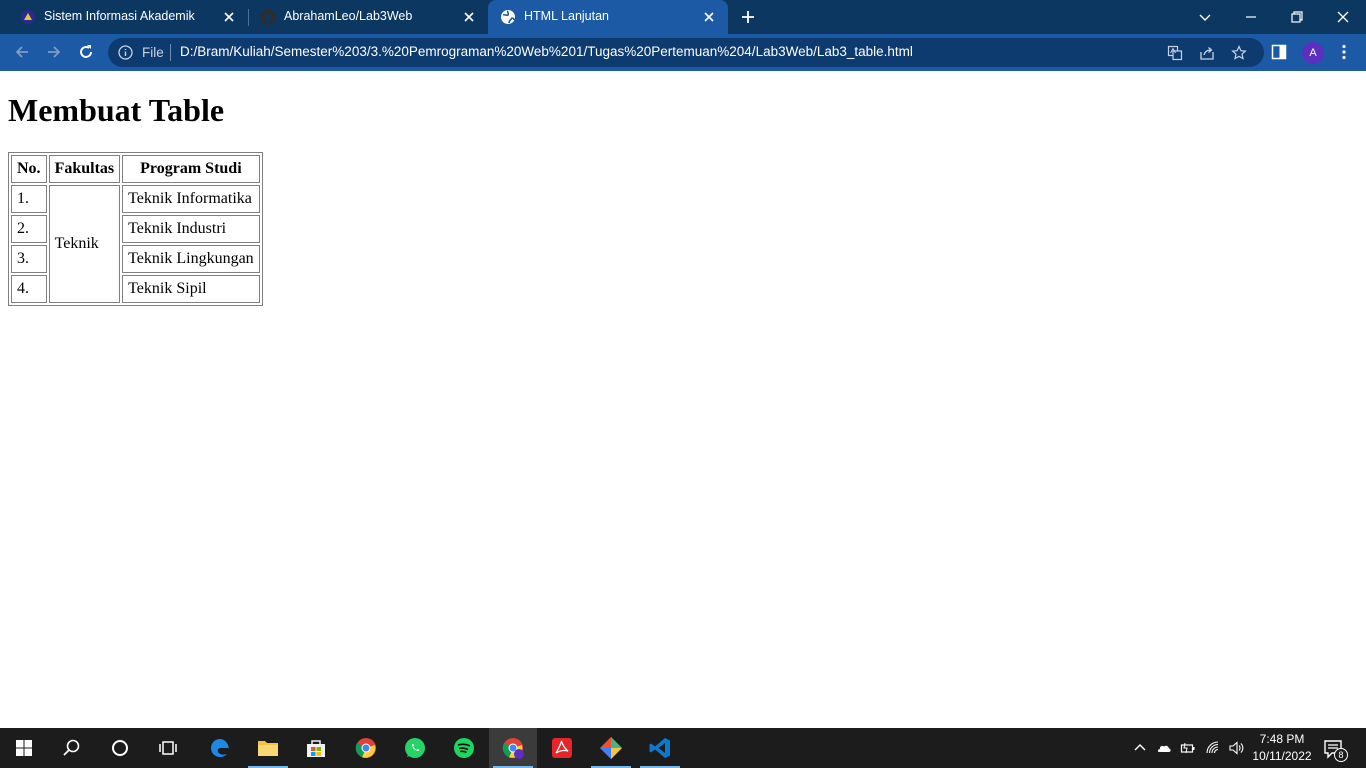 This screenshot has width=1366, height=768. I want to click on tab-sistem-informasi-akademik: Sistem Informasi Akademik, so click(128, 17).